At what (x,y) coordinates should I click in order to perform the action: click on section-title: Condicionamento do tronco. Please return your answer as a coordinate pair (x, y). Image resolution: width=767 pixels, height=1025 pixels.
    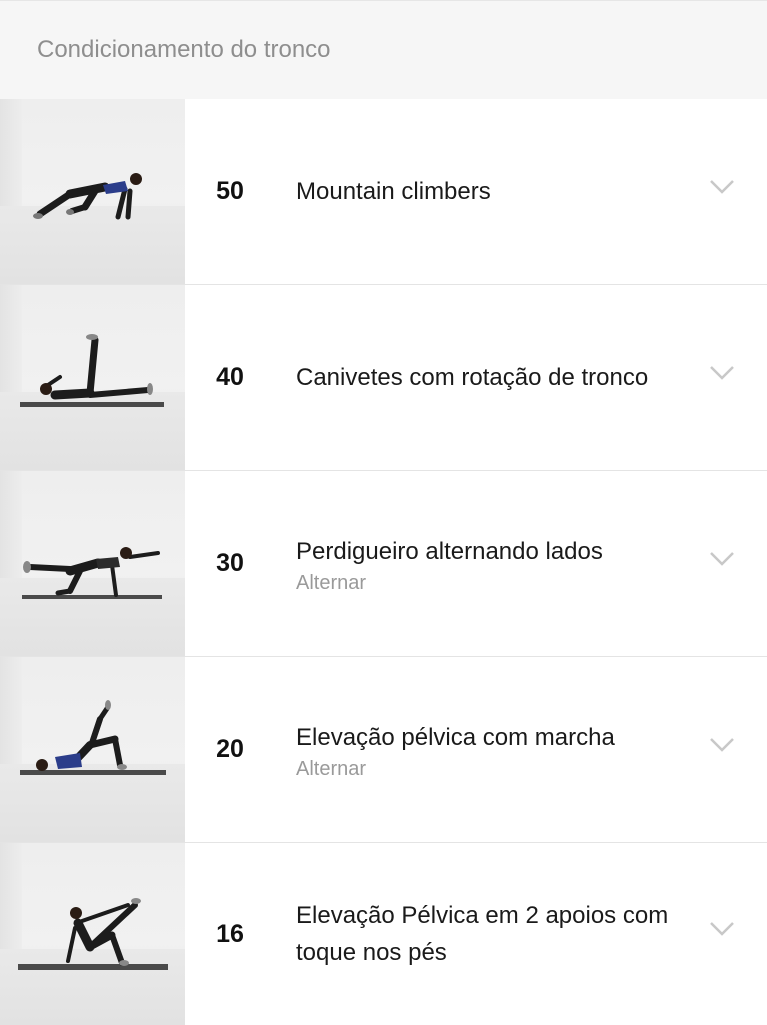
    Looking at the image, I should click on (184, 49).